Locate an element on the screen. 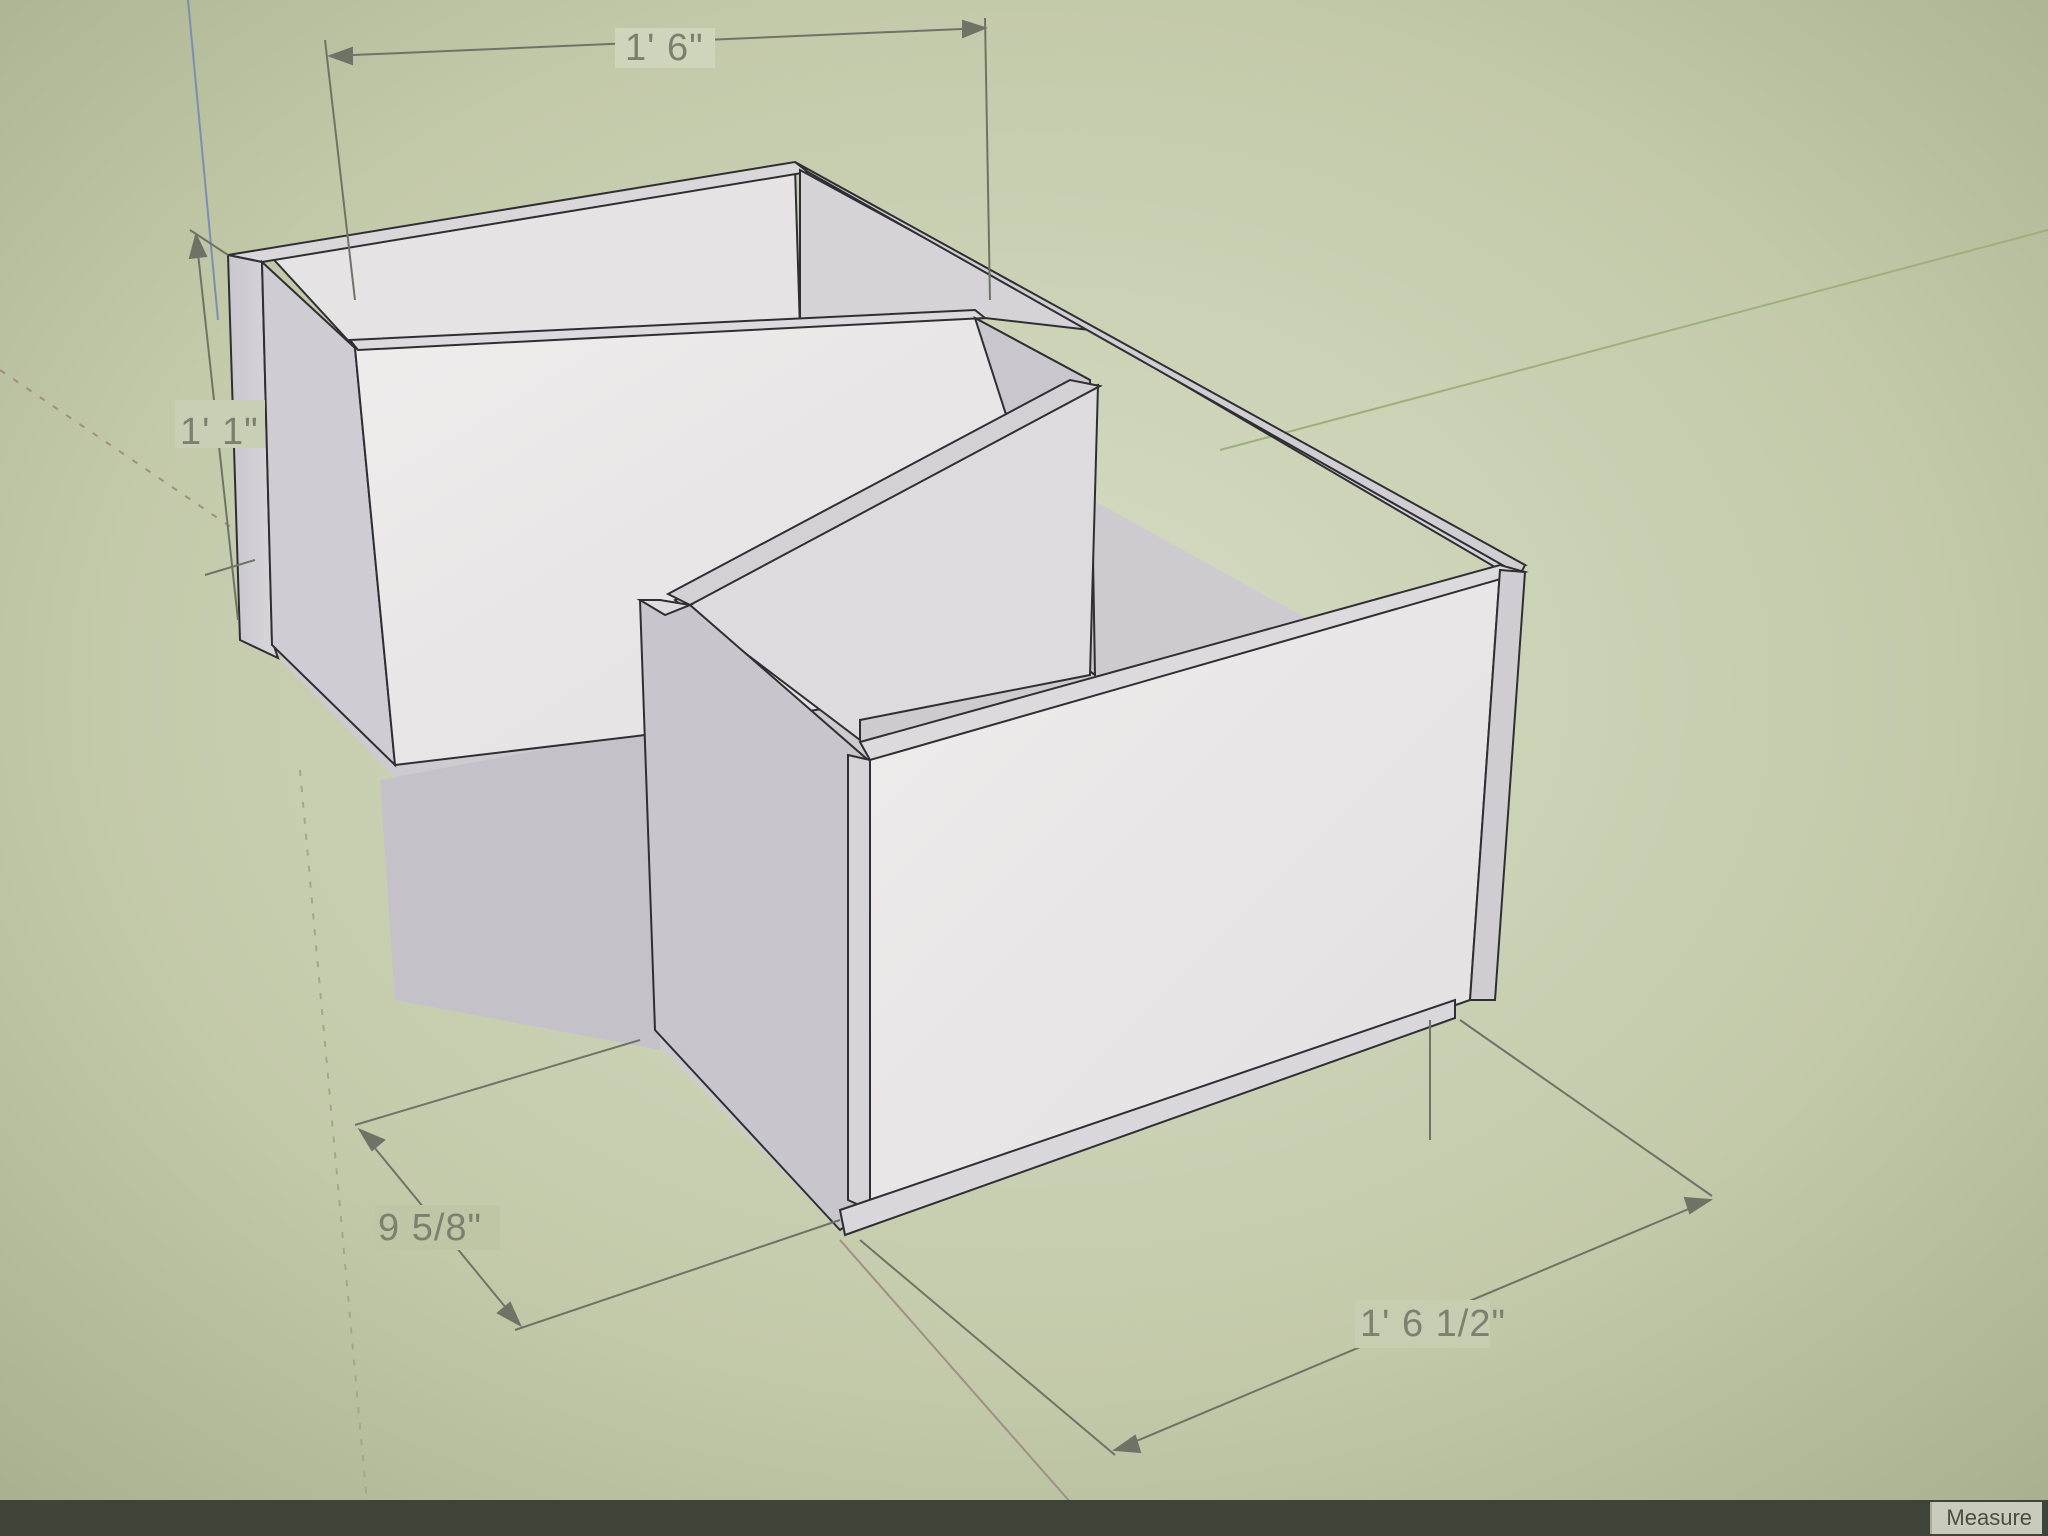 Image resolution: width=2048 pixels, height=1536 pixels. status-bar: Measure is located at coordinates (1024, 1518).